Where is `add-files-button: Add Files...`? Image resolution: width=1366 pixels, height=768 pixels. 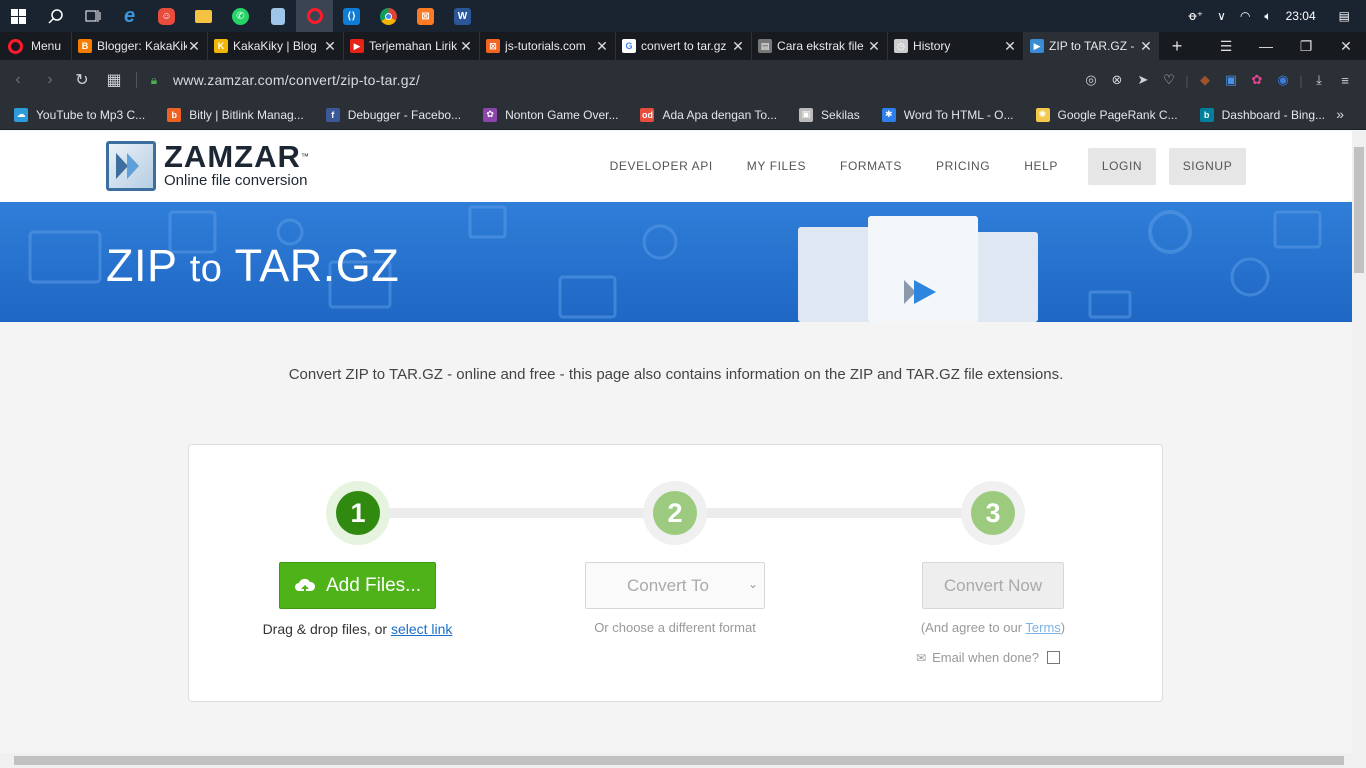
add-files-button: Add Files... is located at coordinates (357, 585).